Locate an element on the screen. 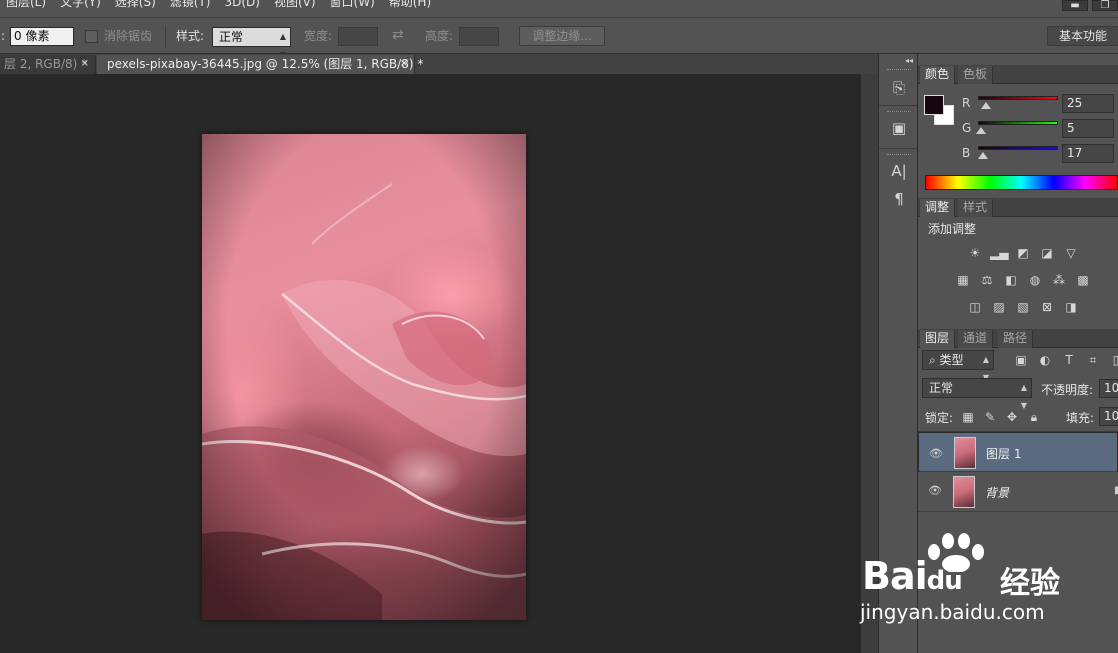 The image size is (1118, 653). paragraph-icon: ¶ is located at coordinates (899, 199).